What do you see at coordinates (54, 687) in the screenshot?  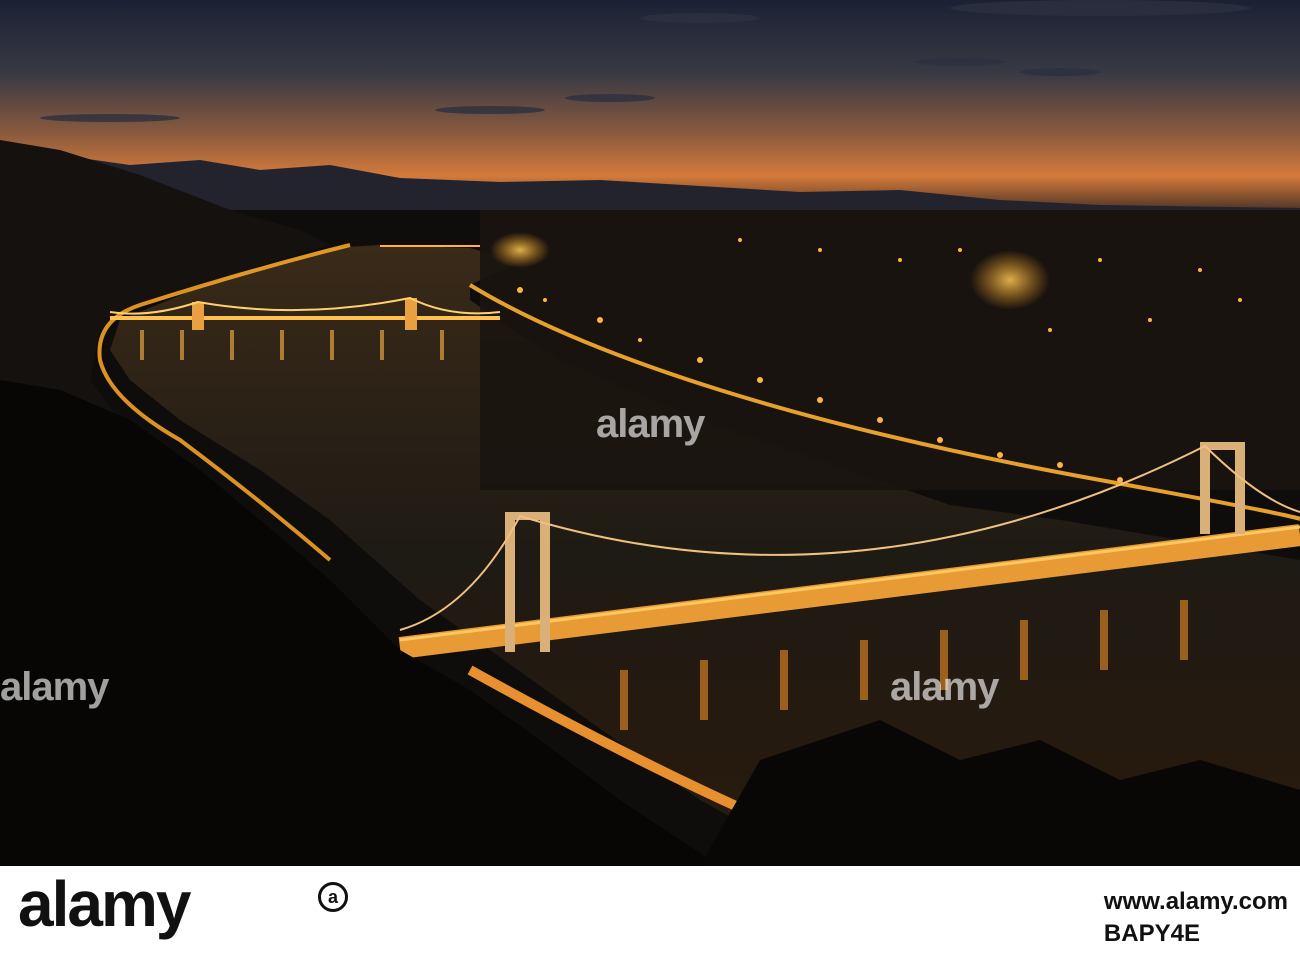 I see `watermark-left: alamy` at bounding box center [54, 687].